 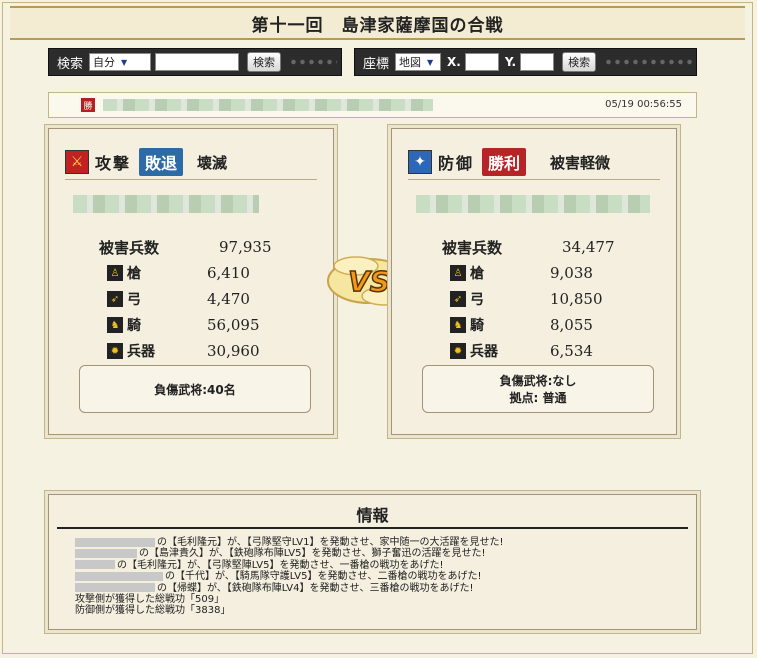 What do you see at coordinates (528, 351) in the screenshot?
I see `defense-unit-row: ✹ 兵器 6,534` at bounding box center [528, 351].